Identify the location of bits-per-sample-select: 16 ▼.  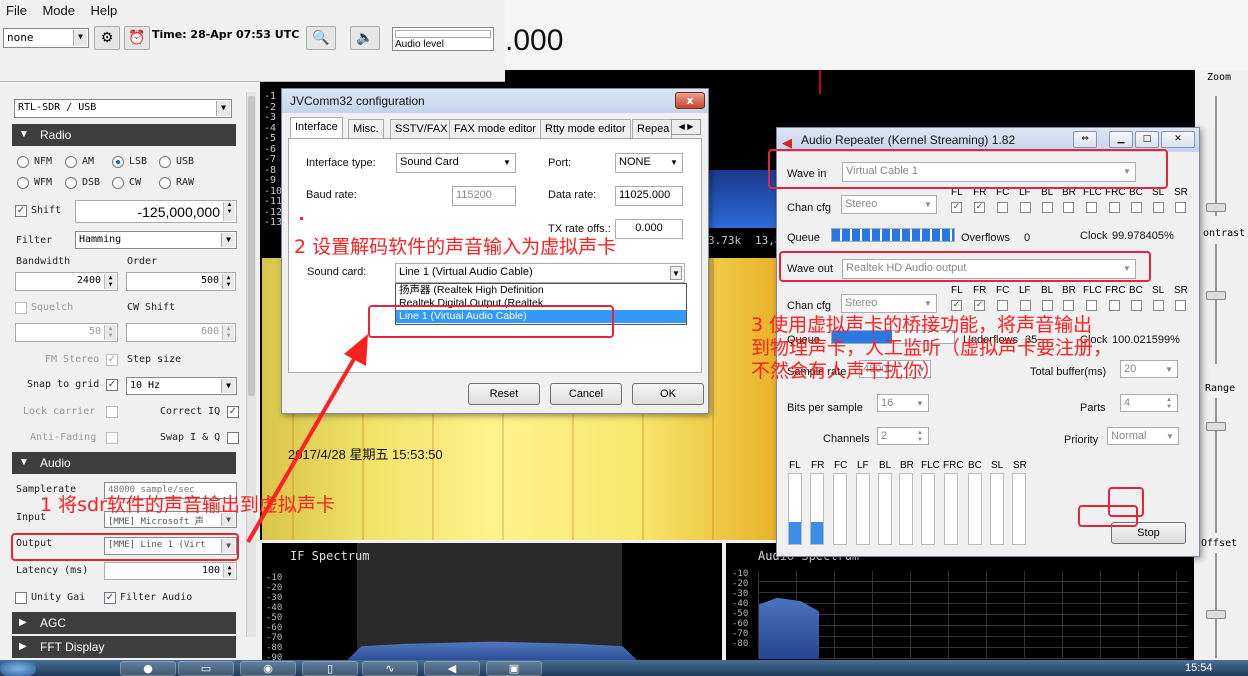
(903, 403).